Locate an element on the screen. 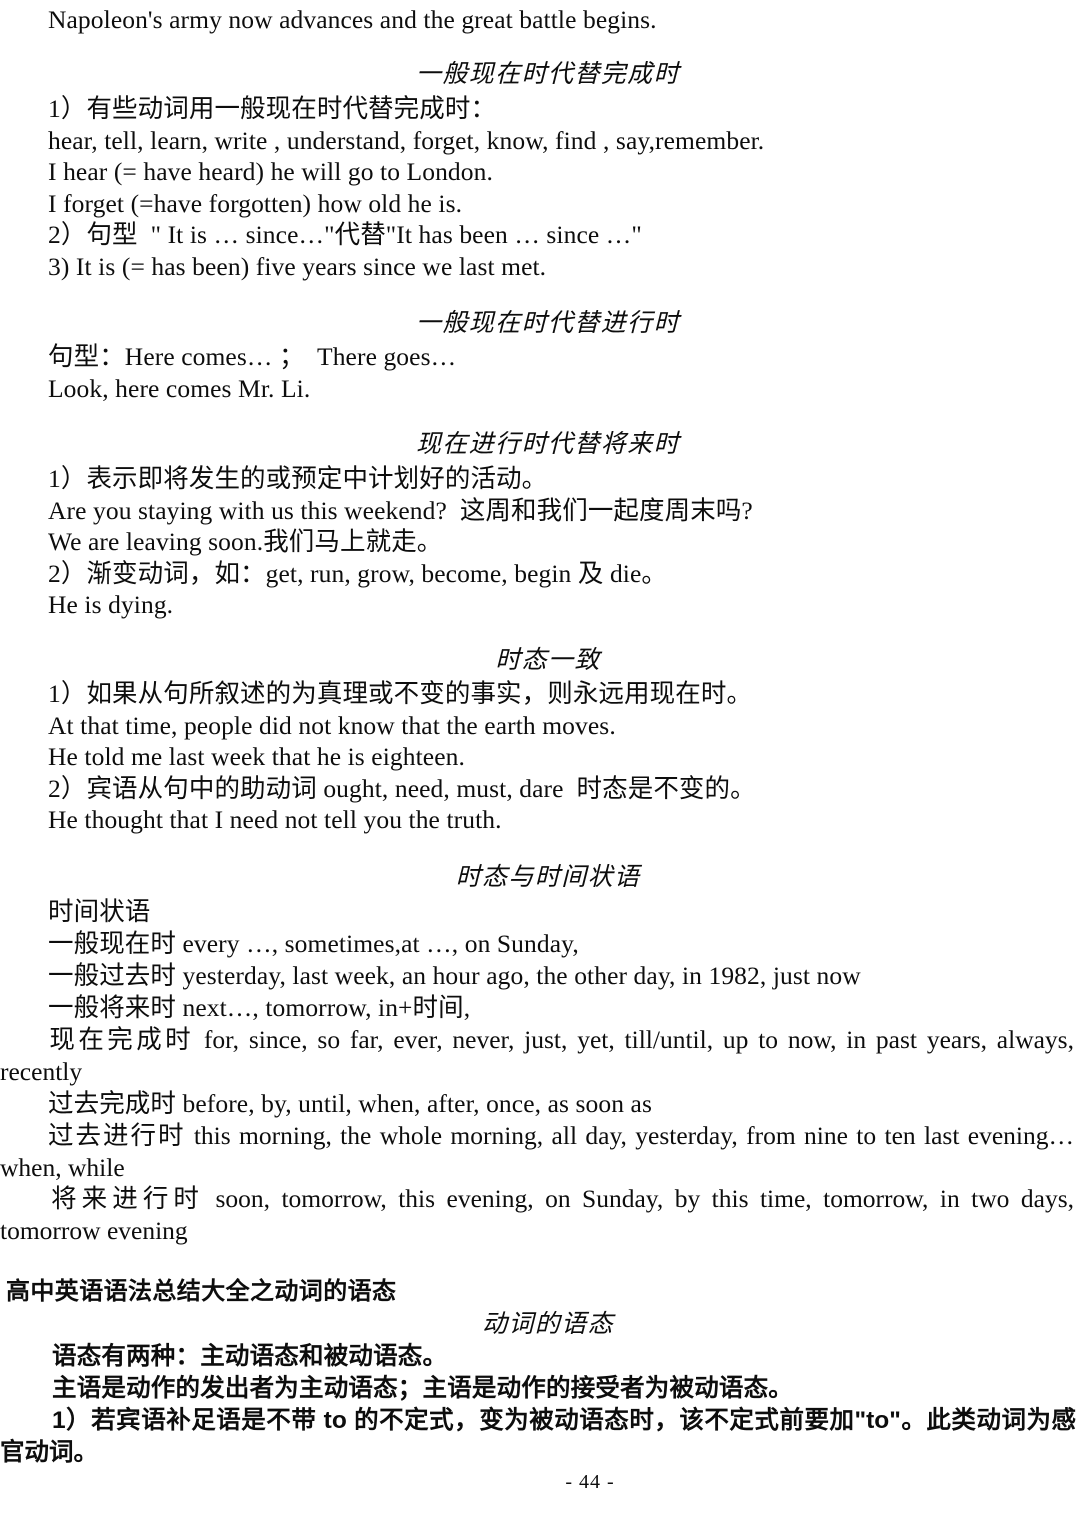  tense-name: 一般将来时 is located at coordinates (112, 1007).